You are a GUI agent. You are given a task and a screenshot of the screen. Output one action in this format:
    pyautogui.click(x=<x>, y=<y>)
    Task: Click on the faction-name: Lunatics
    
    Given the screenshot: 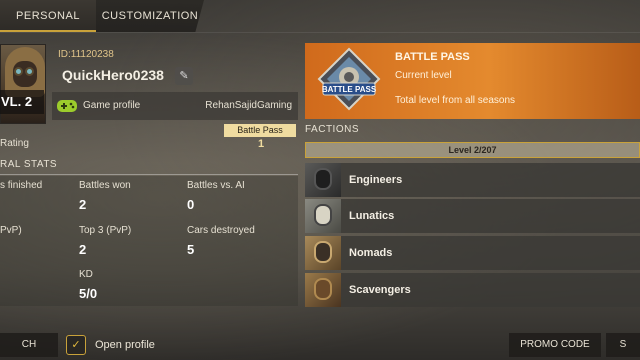 What is the action you would take?
    pyautogui.click(x=372, y=216)
    